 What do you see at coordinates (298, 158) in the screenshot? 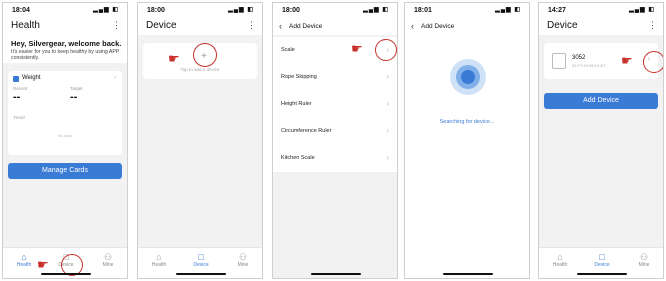
I see `list-item-label: Kitchen Scale` at bounding box center [298, 158].